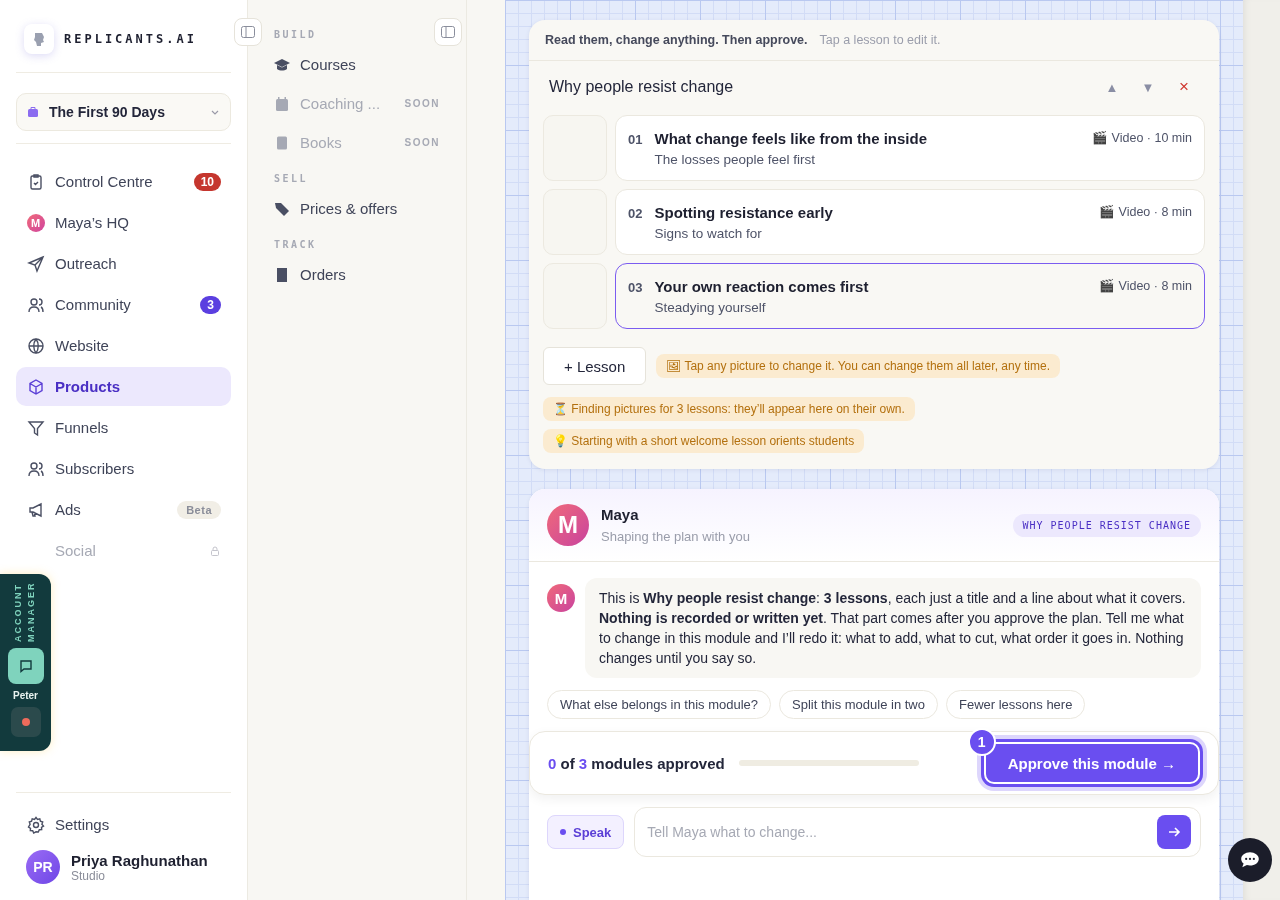 Image resolution: width=1280 pixels, height=900 pixels. I want to click on suggestion-chip: Split this module in two, so click(858, 704).